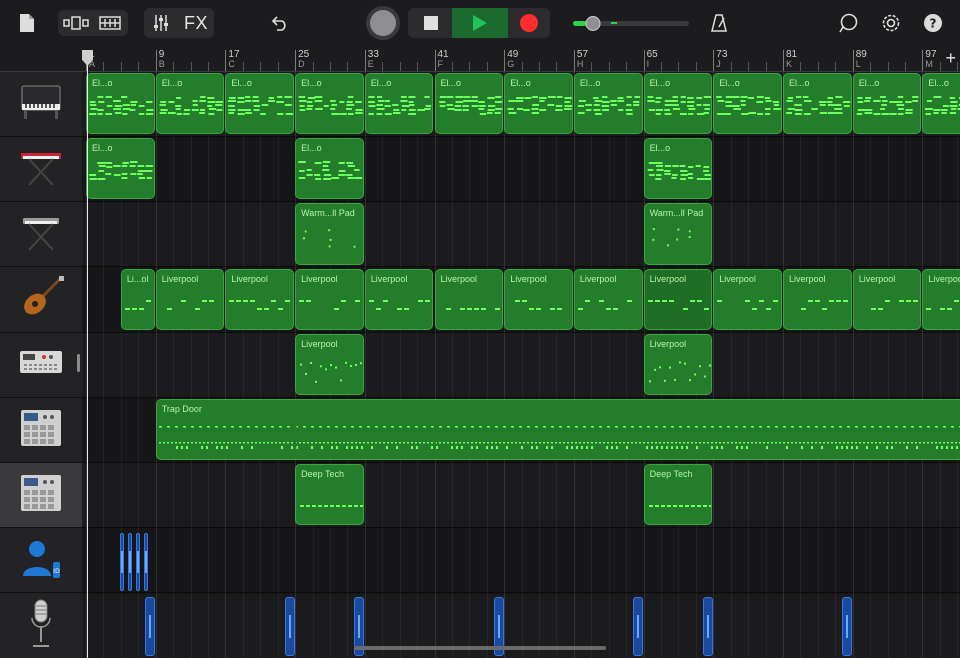 Image resolution: width=960 pixels, height=658 pixels. What do you see at coordinates (161, 23) in the screenshot?
I see `mixer-icon` at bounding box center [161, 23].